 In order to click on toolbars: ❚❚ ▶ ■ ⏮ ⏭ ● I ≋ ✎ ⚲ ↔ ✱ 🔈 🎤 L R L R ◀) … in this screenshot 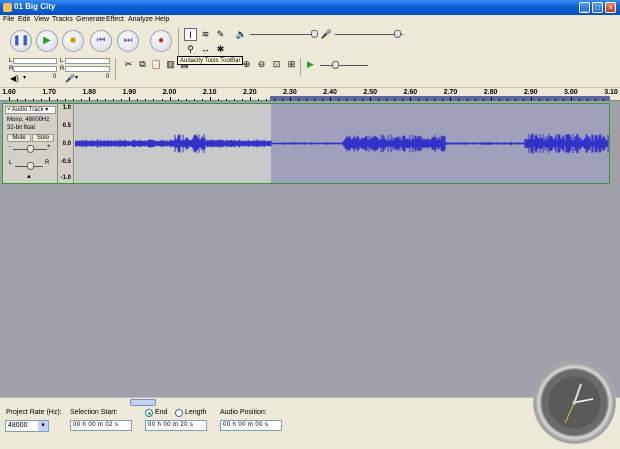, I will do `click(310, 57)`.